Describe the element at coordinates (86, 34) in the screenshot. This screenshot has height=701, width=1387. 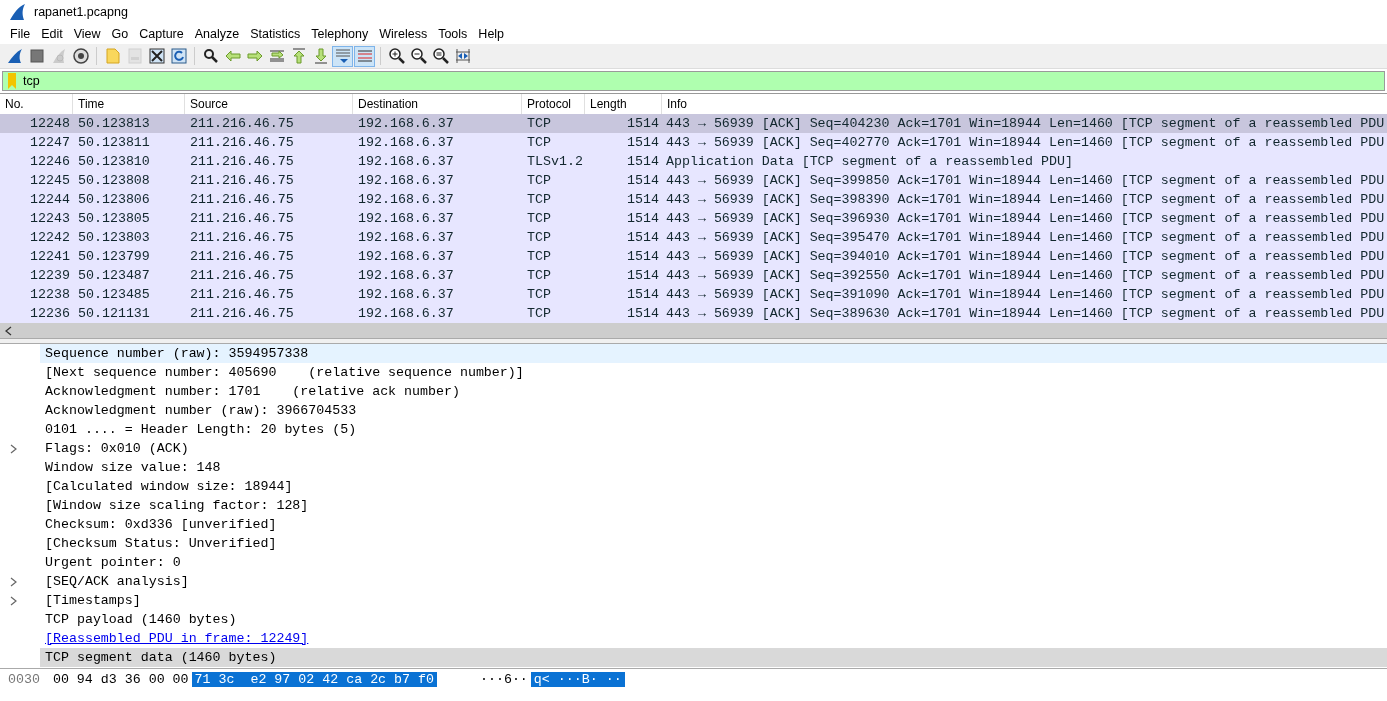
I see `menu-item: View` at that location.